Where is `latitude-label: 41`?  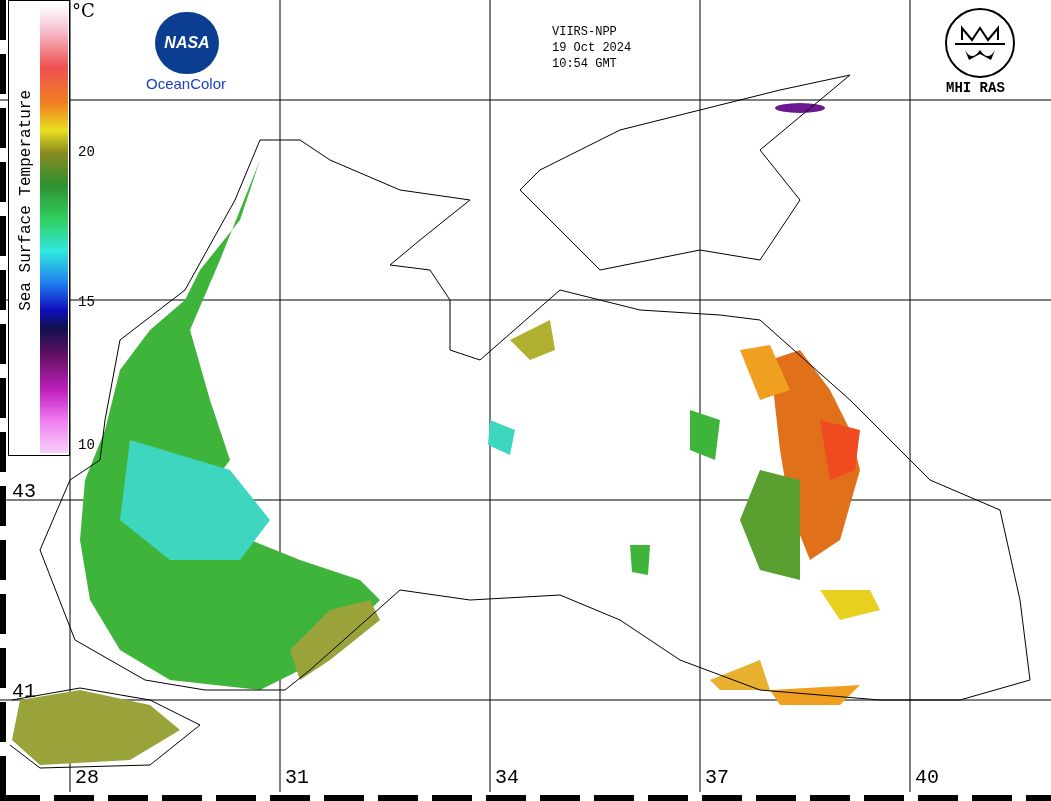
latitude-label: 41 is located at coordinates (24, 692).